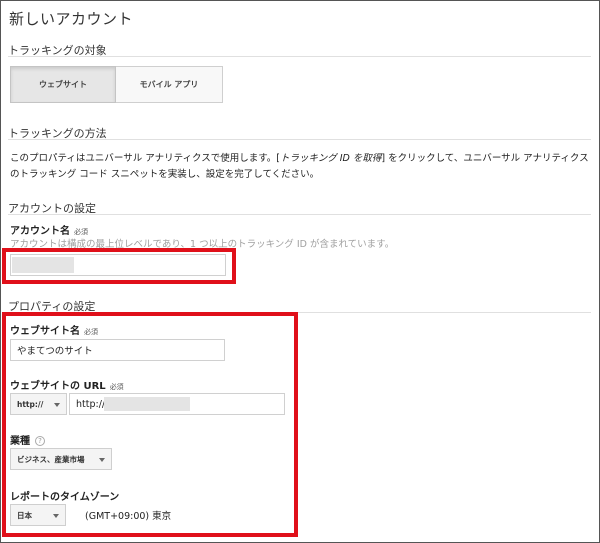 This screenshot has height=543, width=600. I want to click on tracking-target-tabs: ウェブサイト モバイル アプリ, so click(116, 84).